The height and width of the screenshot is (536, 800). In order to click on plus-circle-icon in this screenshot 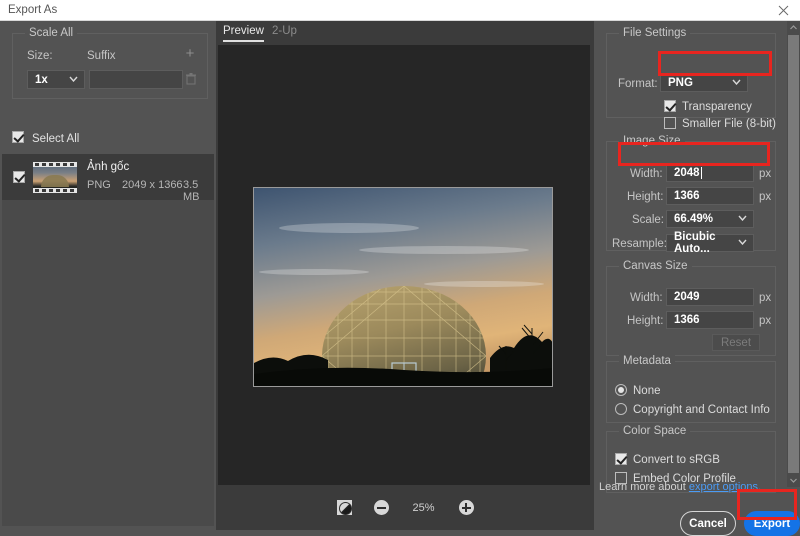, I will do `click(466, 507)`.